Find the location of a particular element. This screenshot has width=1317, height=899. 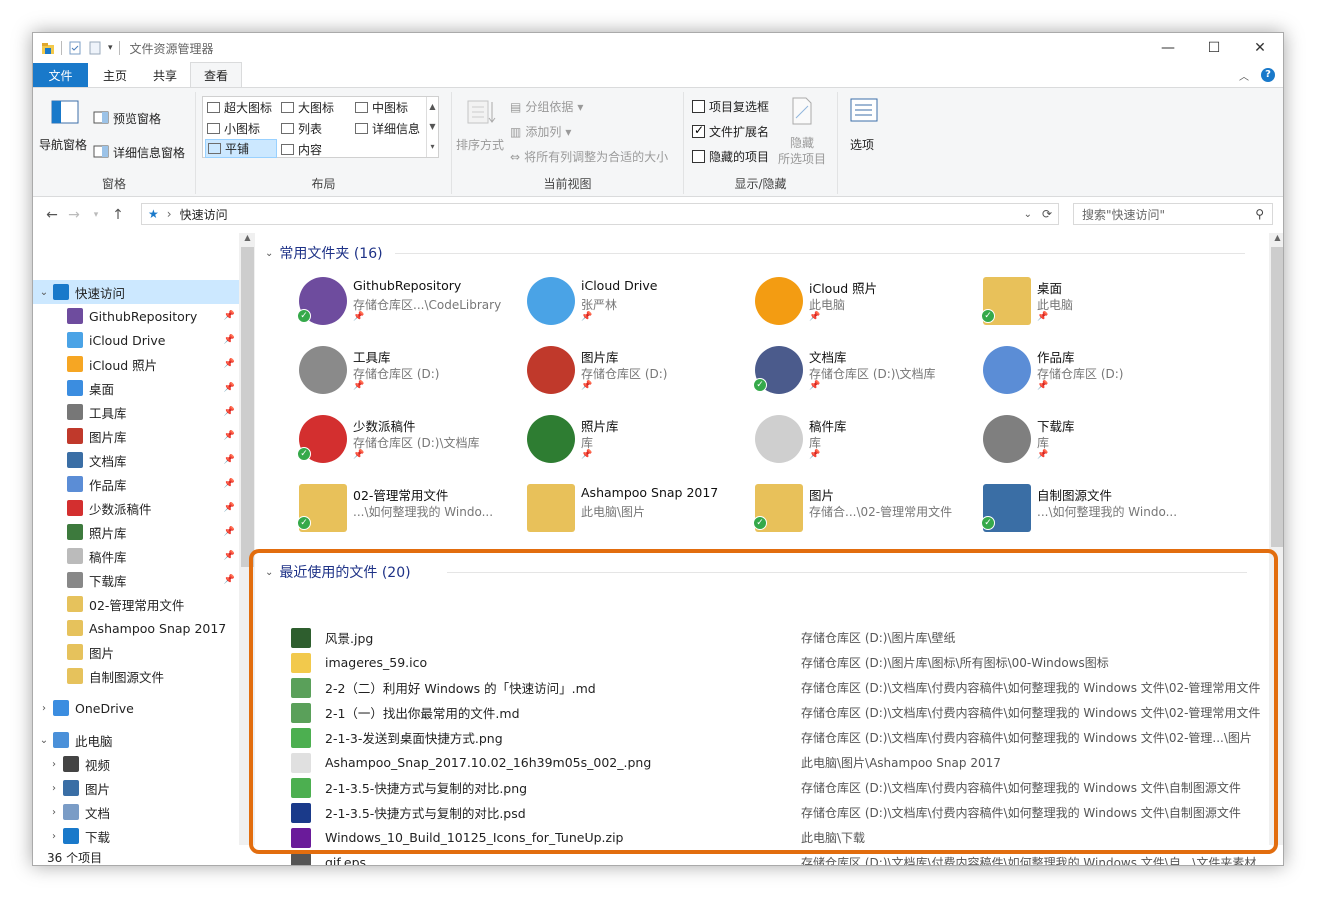

nav-pane-button: 导航窗格 is located at coordinates (63, 144).